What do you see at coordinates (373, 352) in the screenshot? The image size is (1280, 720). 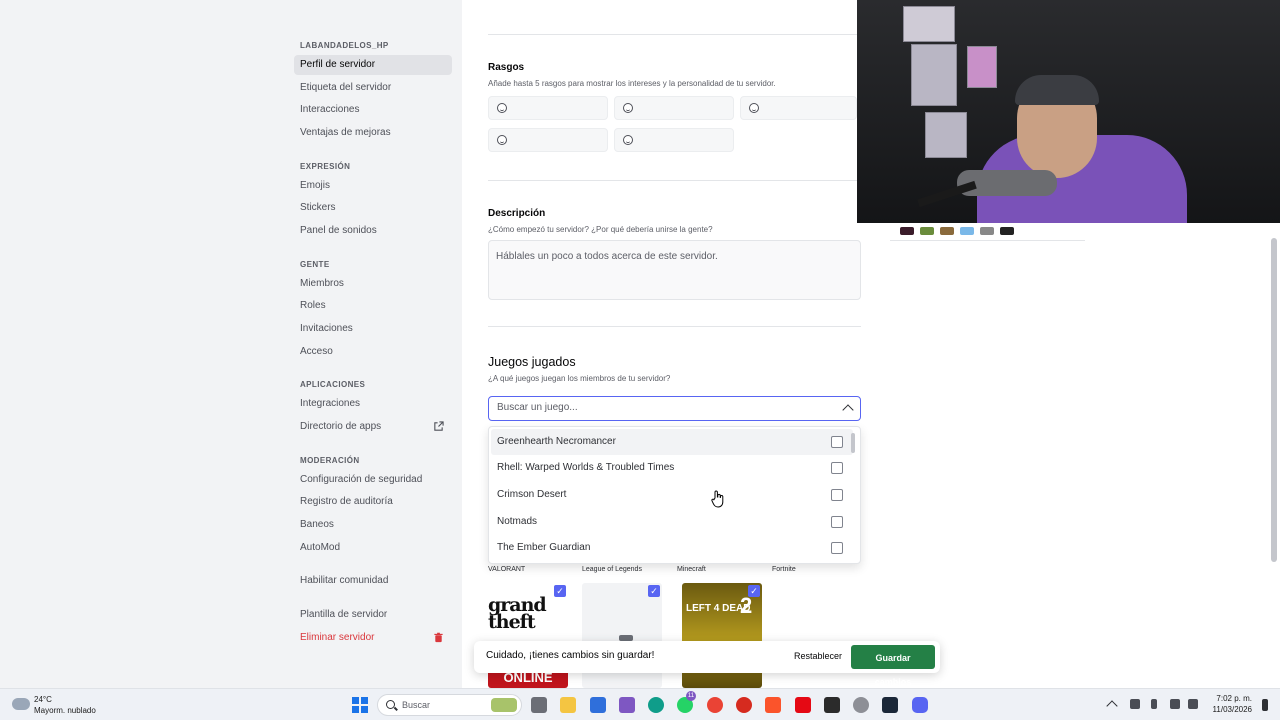 I see `nav-acceso: Acceso` at bounding box center [373, 352].